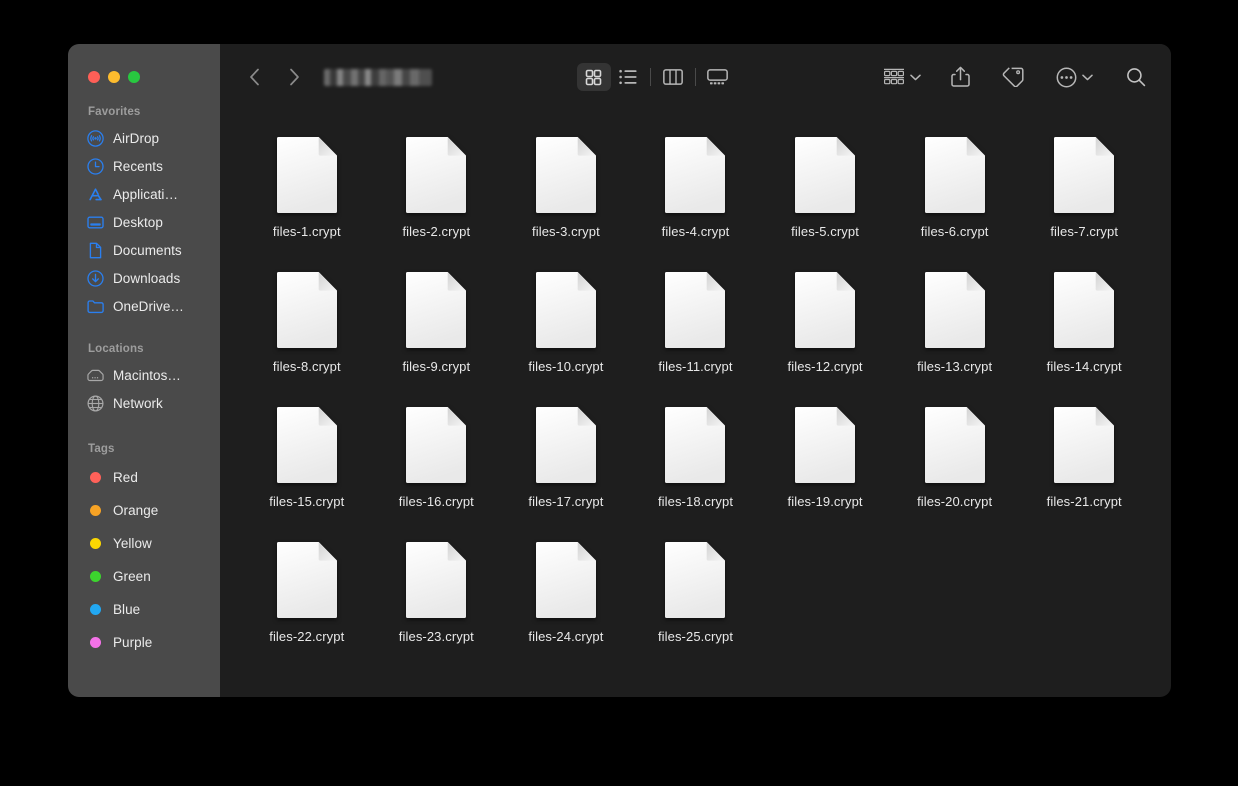 The height and width of the screenshot is (786, 1238). I want to click on file-name-label: files-6.crypt, so click(954, 231).